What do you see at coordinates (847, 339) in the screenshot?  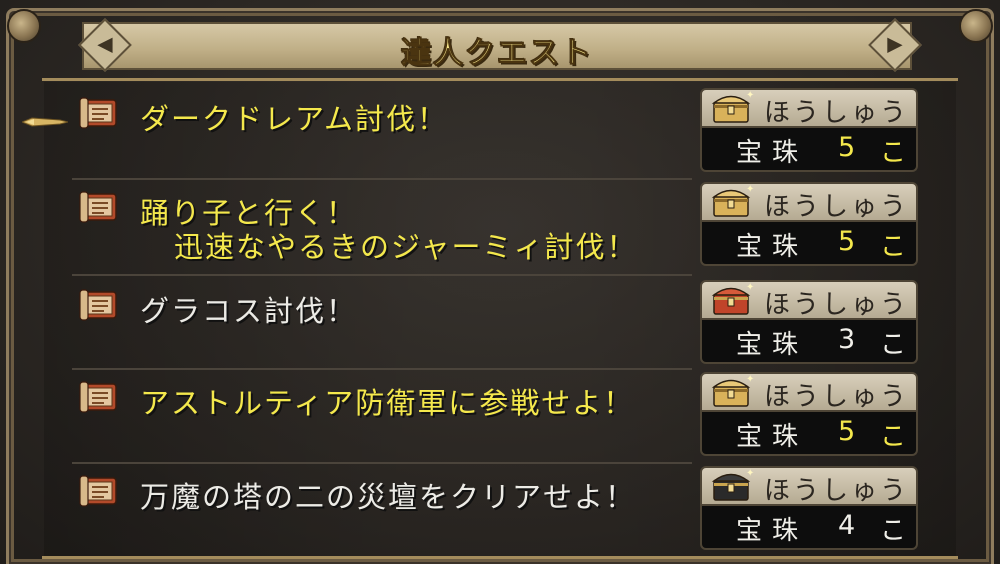 I see `reward-count: 3` at bounding box center [847, 339].